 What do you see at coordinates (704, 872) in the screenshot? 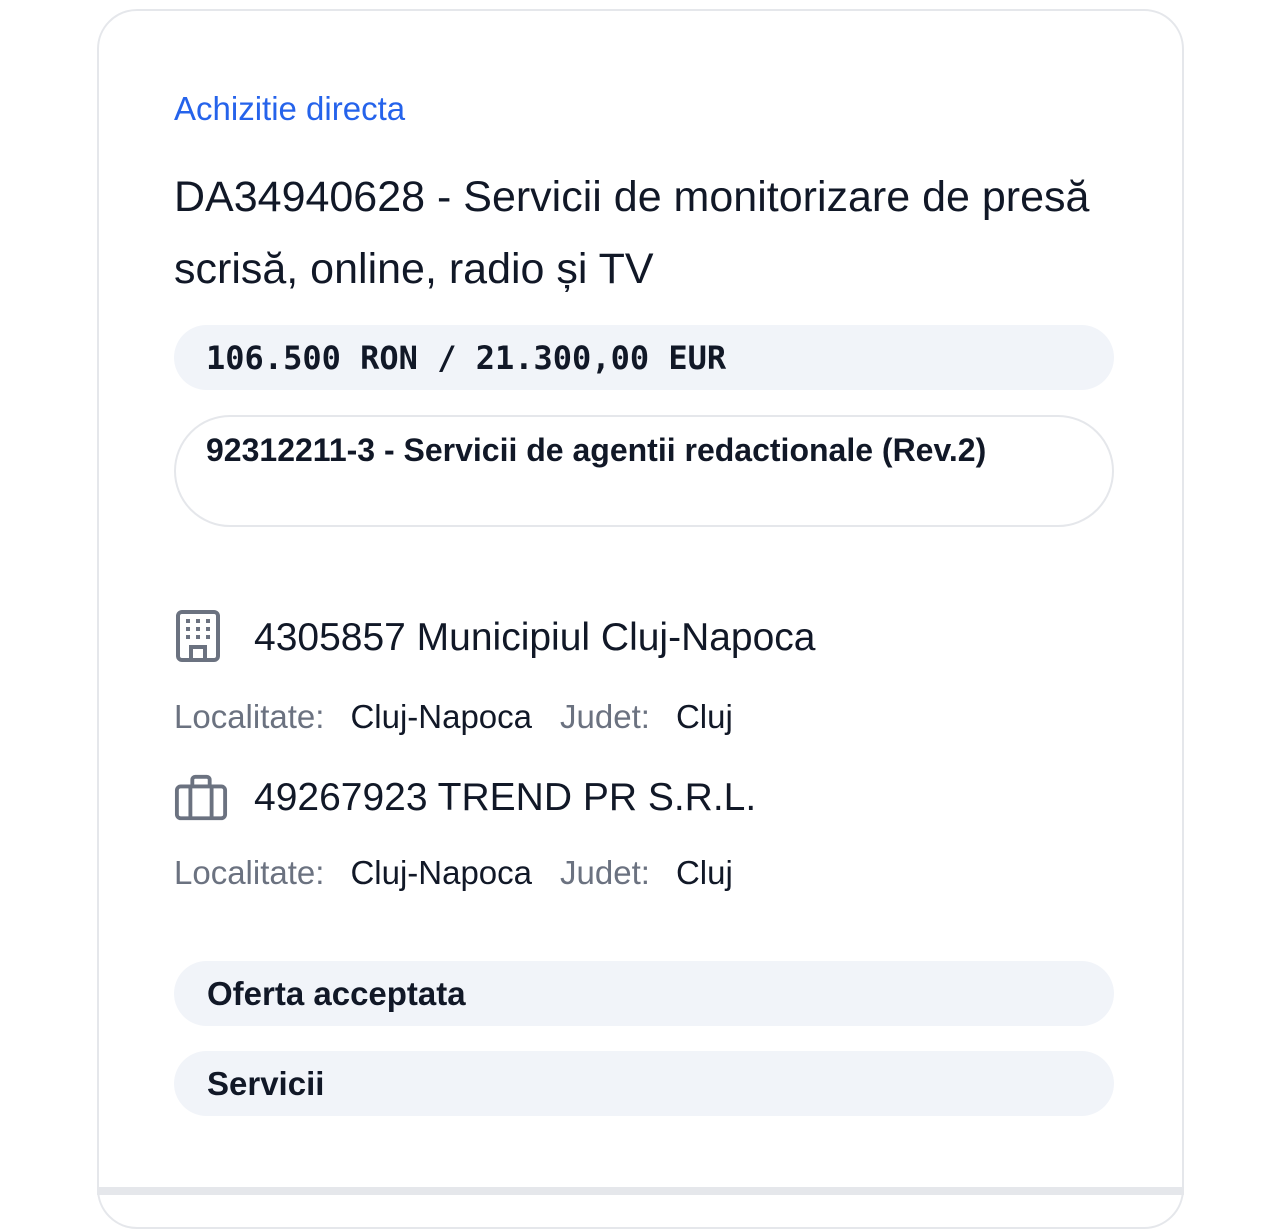
I see `supplier-county: Cluj` at bounding box center [704, 872].